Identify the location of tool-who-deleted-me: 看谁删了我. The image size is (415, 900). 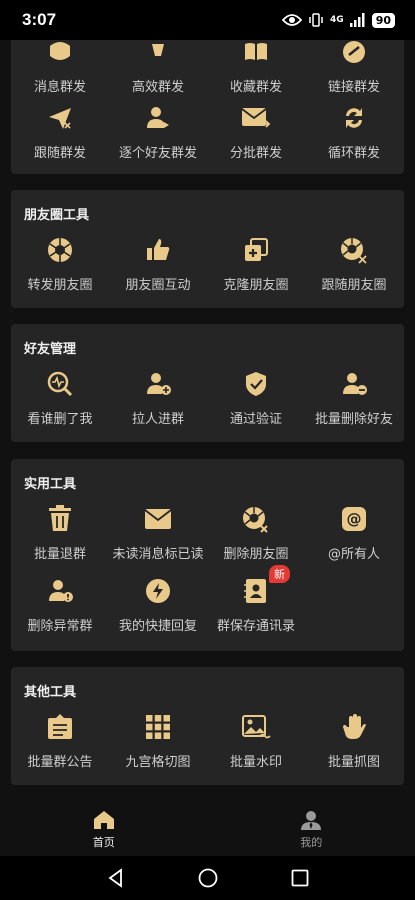
(60, 397).